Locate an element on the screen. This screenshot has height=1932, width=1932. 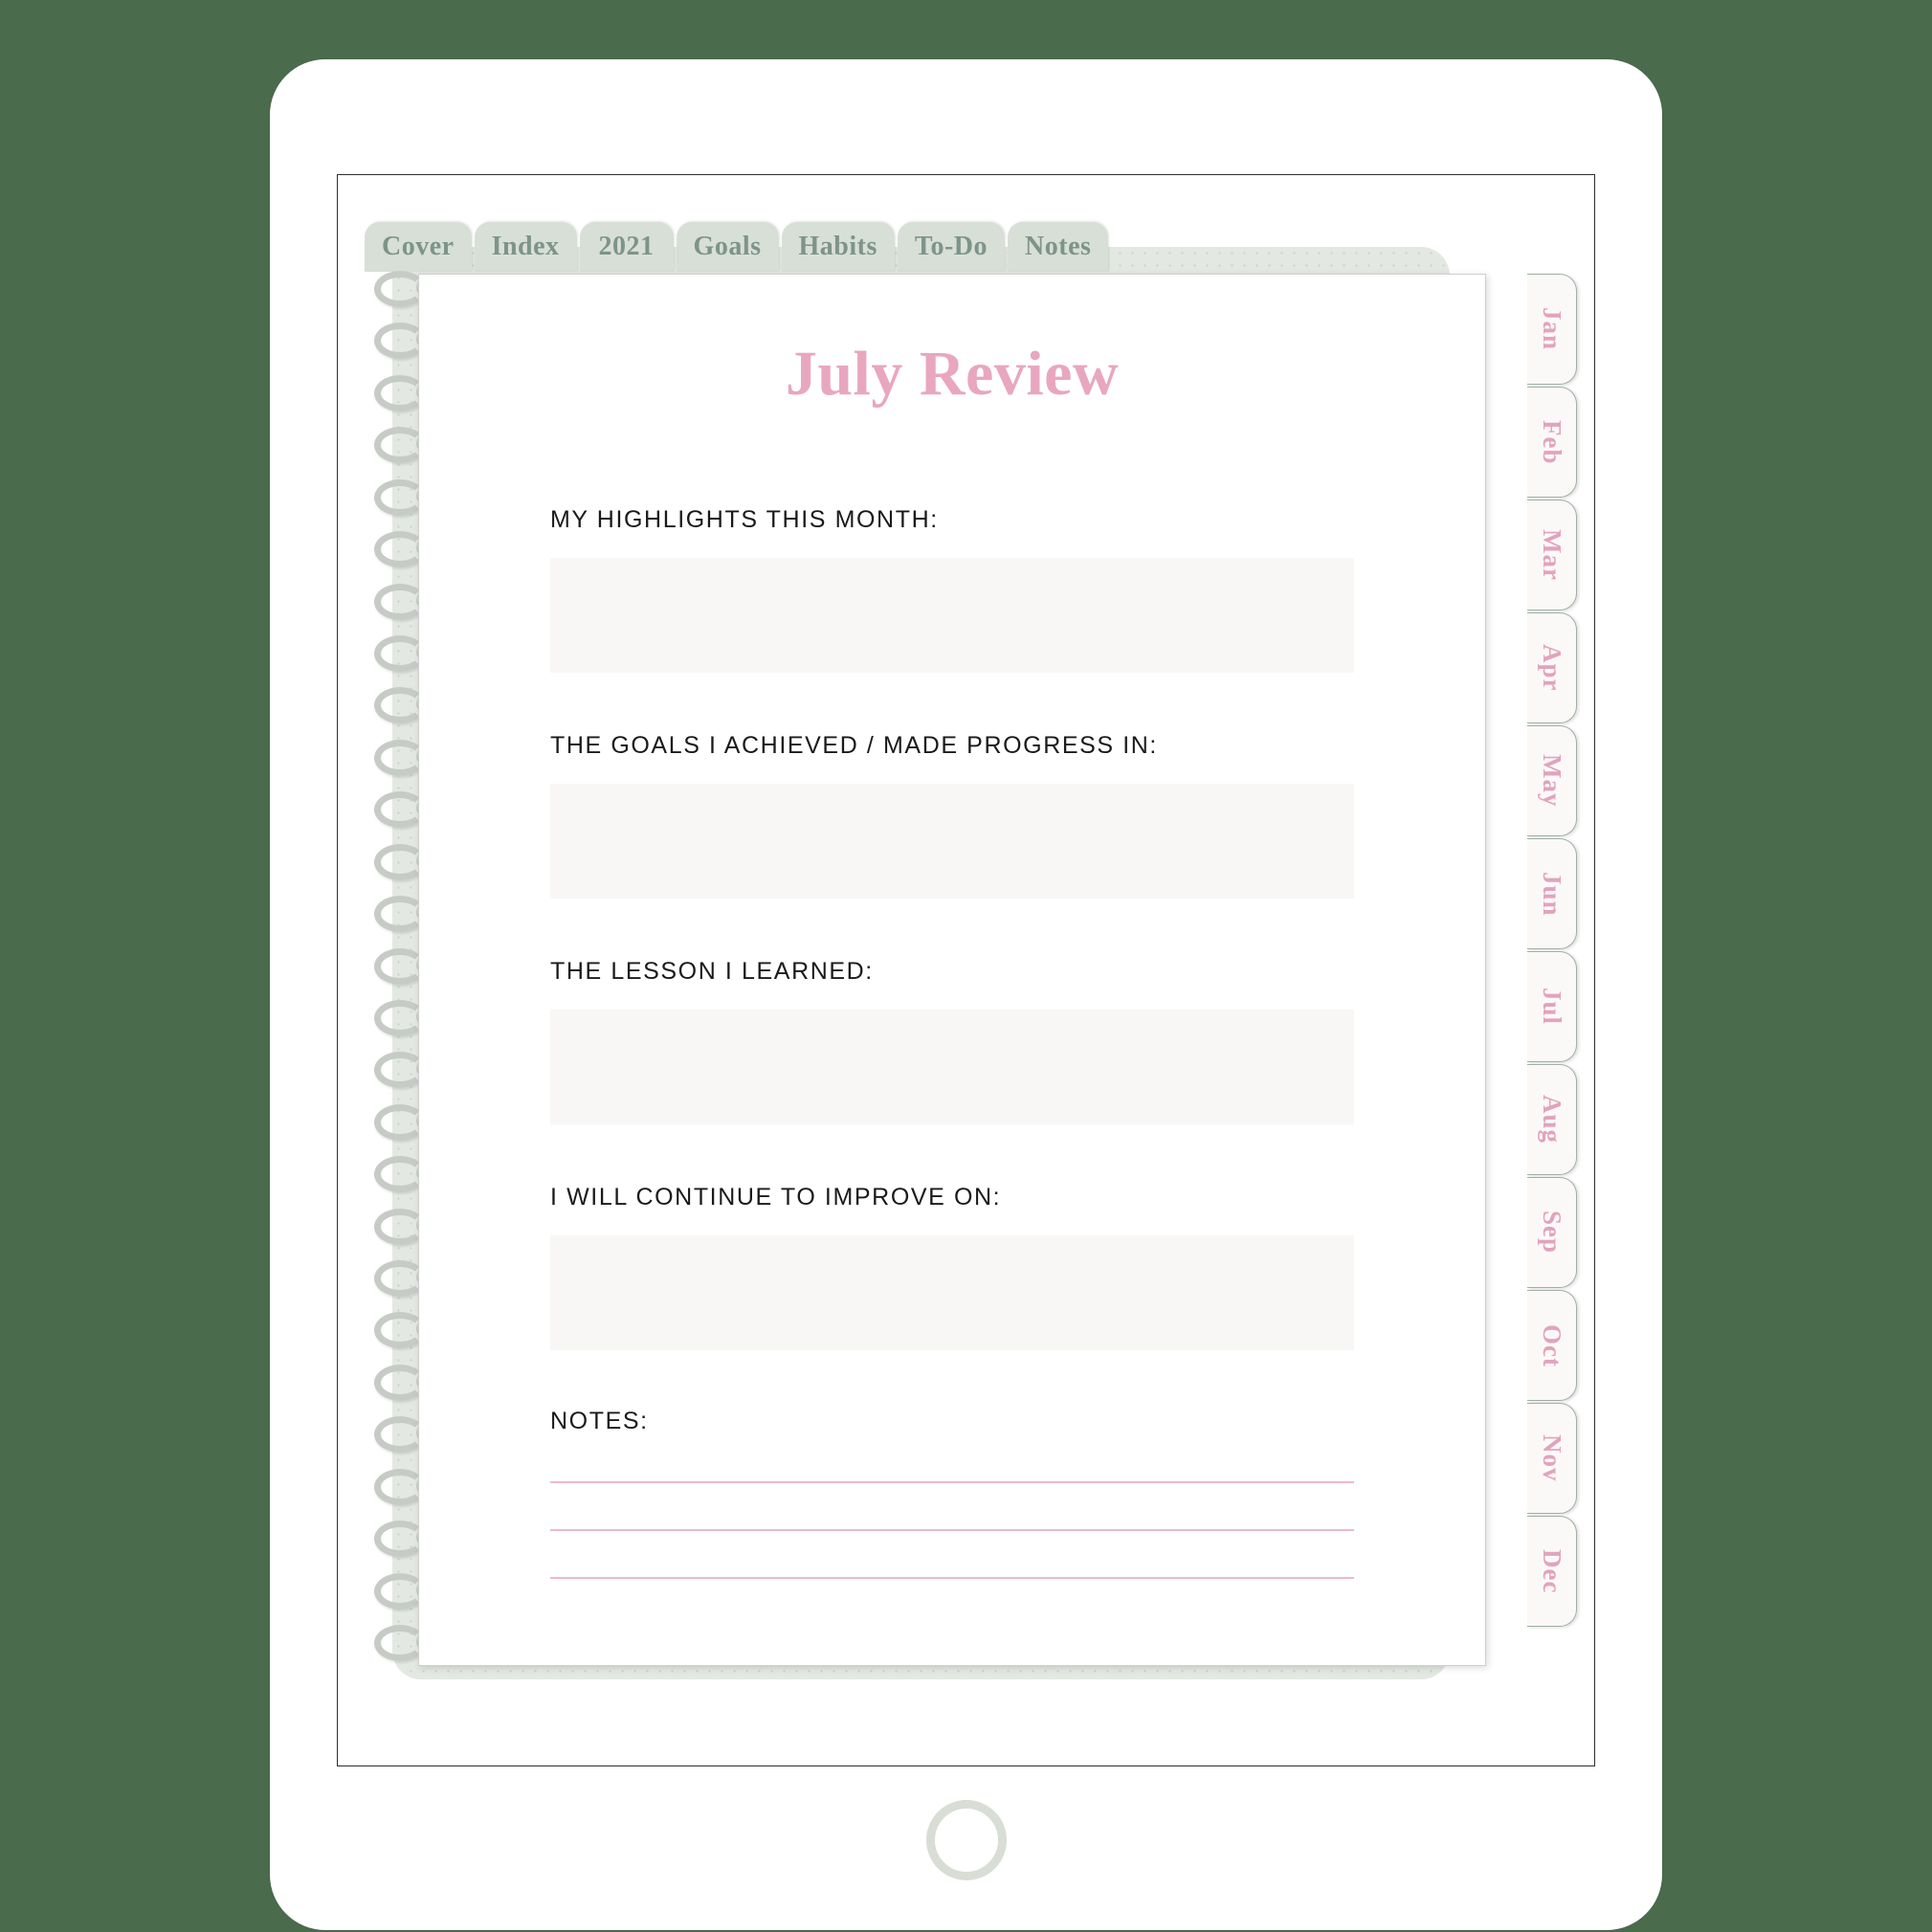
top-tab-index: Index is located at coordinates (525, 247).